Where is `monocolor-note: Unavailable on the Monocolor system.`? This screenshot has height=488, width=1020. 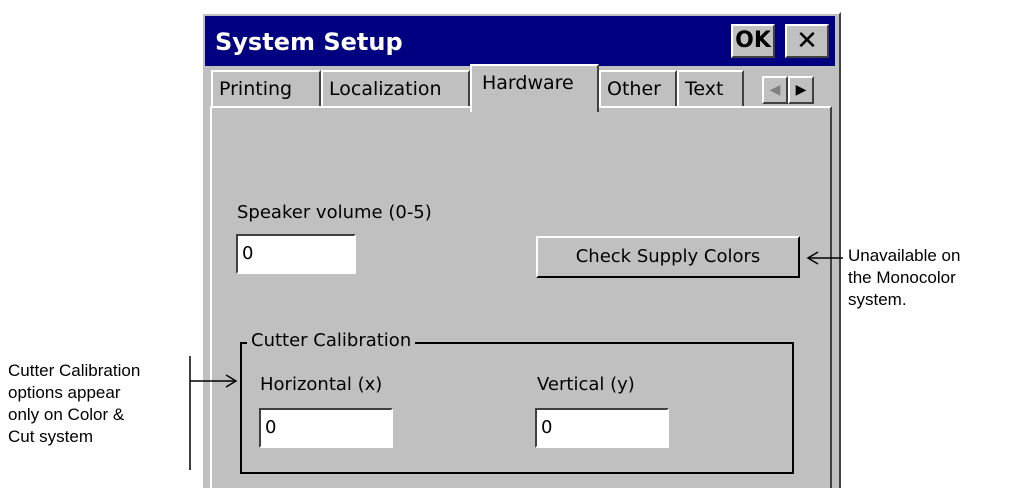
monocolor-note: Unavailable on the Monocolor system. is located at coordinates (904, 278).